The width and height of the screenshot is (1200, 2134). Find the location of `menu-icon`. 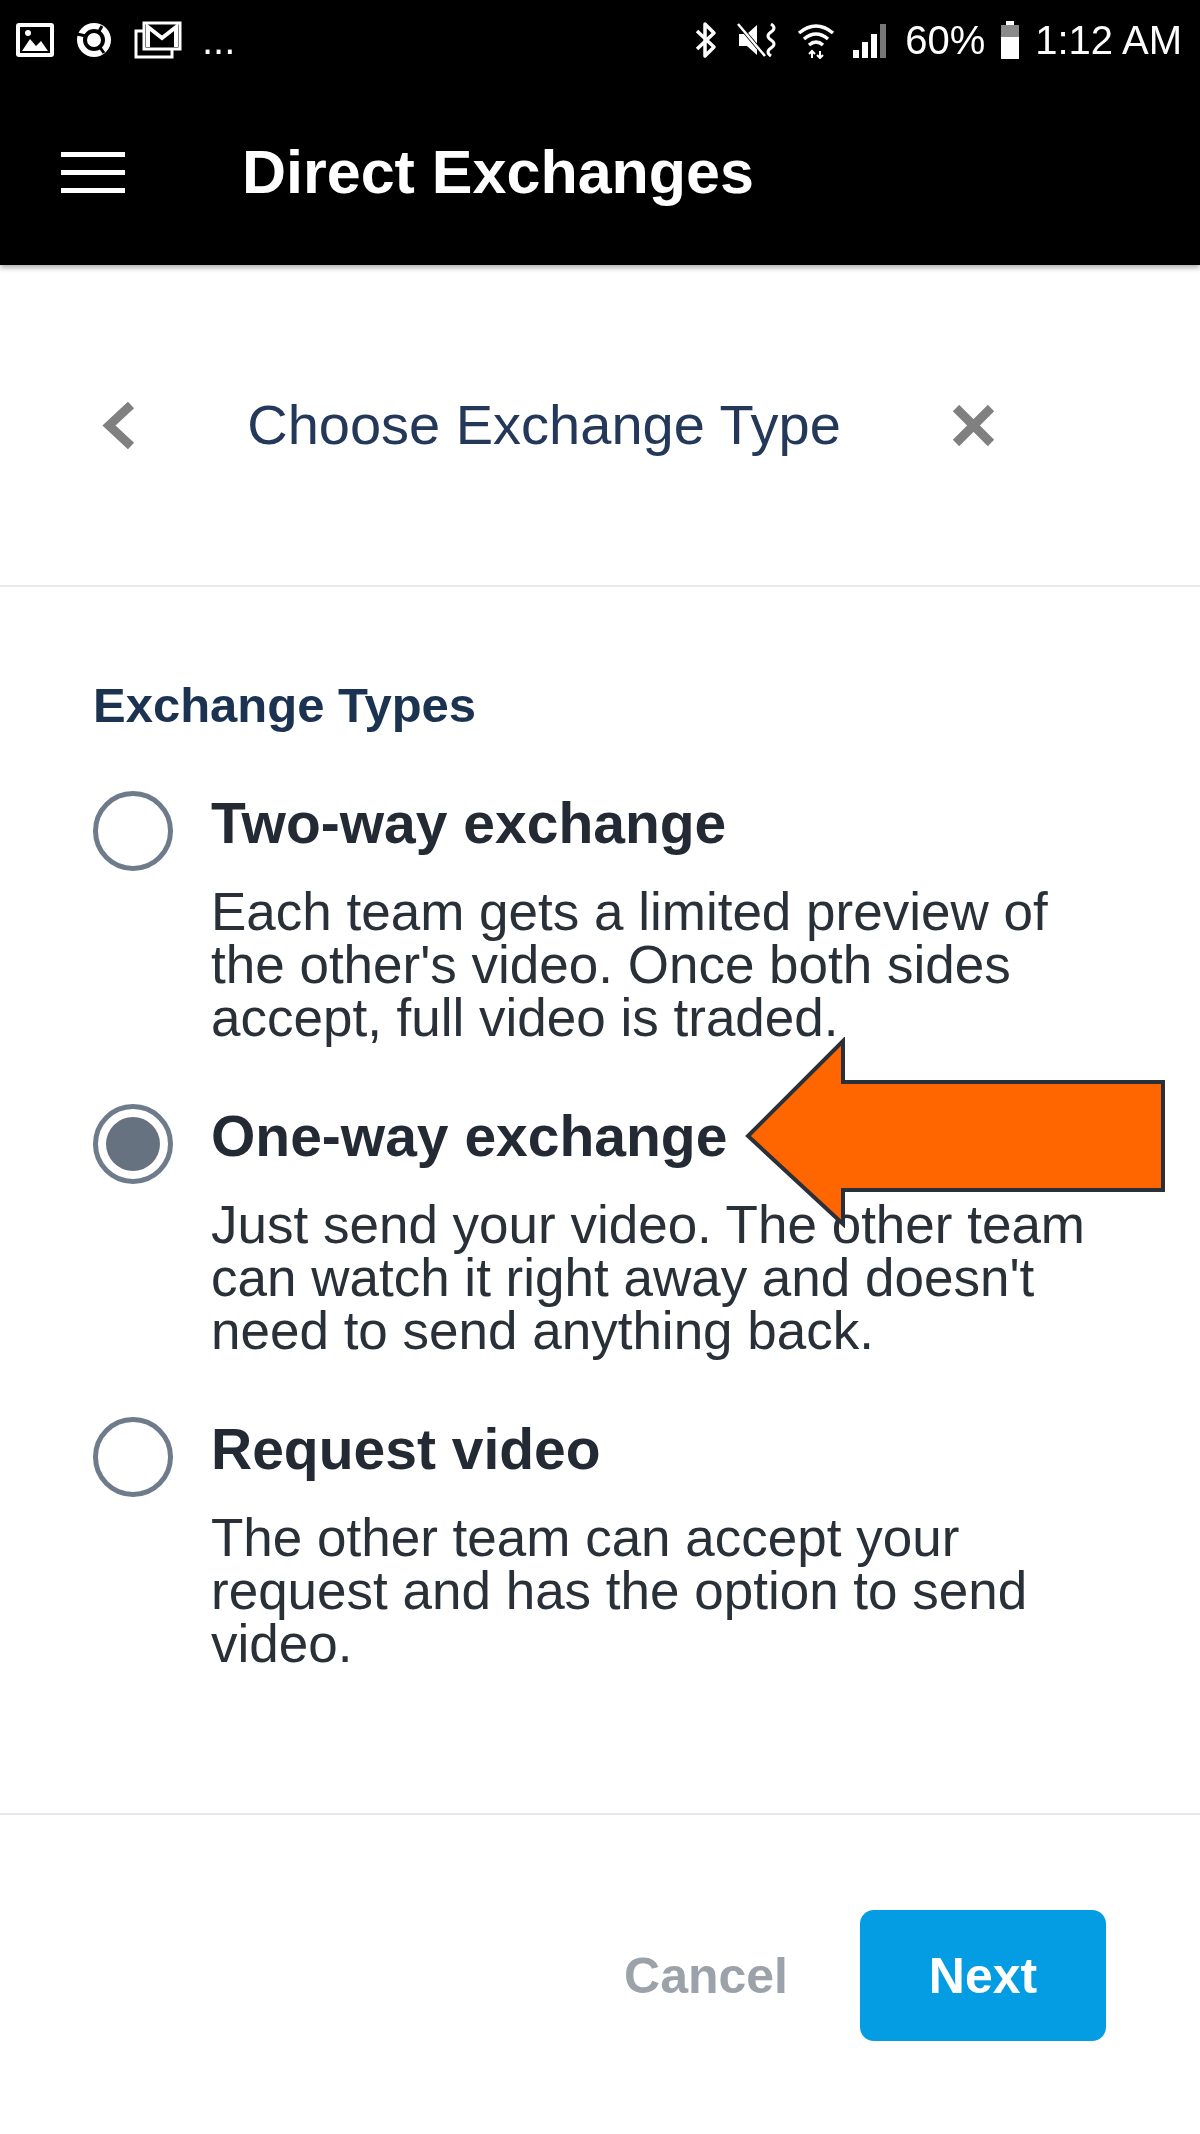

menu-icon is located at coordinates (93, 172).